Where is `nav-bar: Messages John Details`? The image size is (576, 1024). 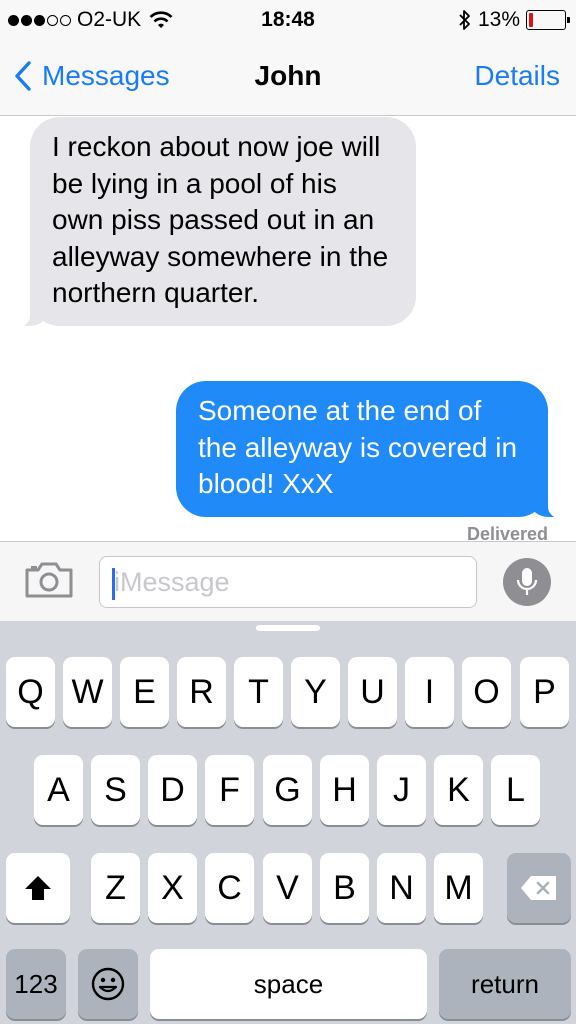 nav-bar: Messages John Details is located at coordinates (288, 78).